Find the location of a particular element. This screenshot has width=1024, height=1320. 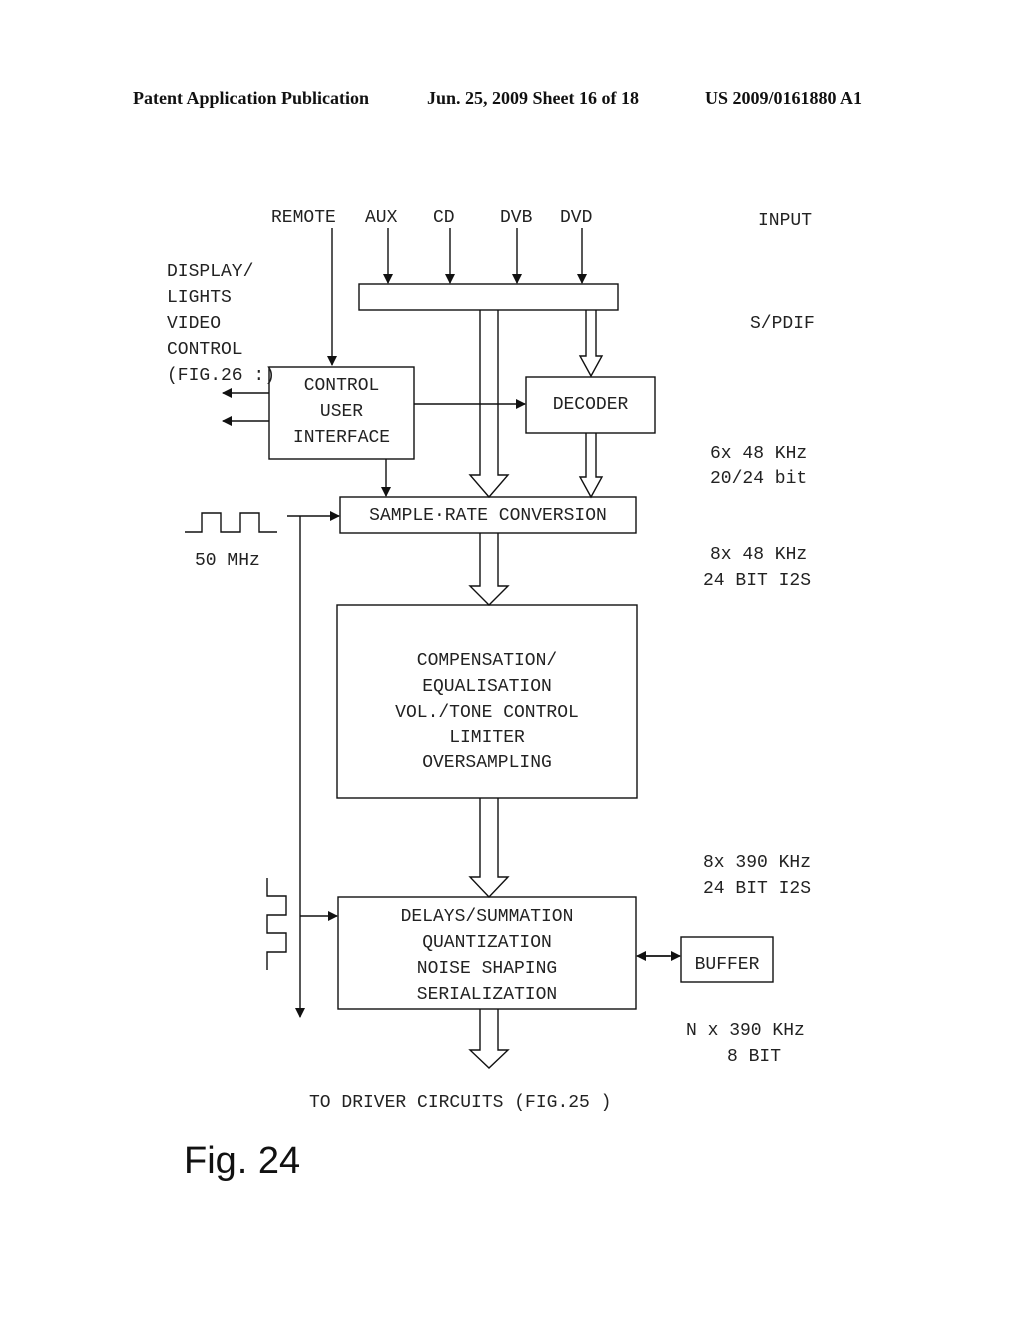

wide-arrow-decoder-to-src is located at coordinates (591, 466).